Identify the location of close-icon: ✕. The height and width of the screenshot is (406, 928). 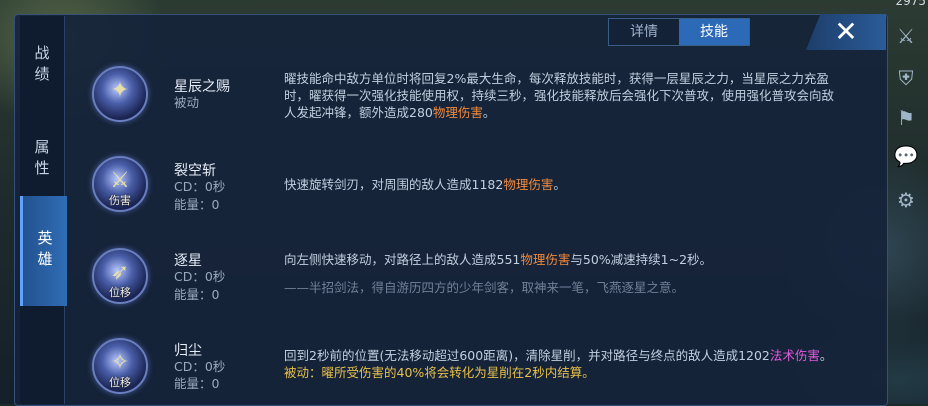
(846, 31).